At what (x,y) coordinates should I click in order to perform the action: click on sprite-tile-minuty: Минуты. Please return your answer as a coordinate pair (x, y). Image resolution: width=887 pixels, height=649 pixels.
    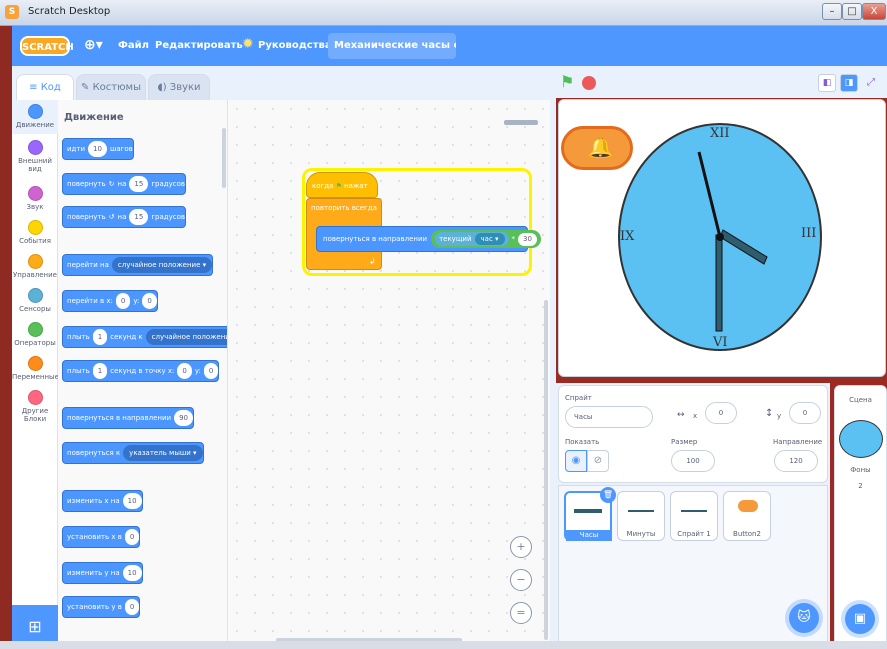
    Looking at the image, I should click on (641, 516).